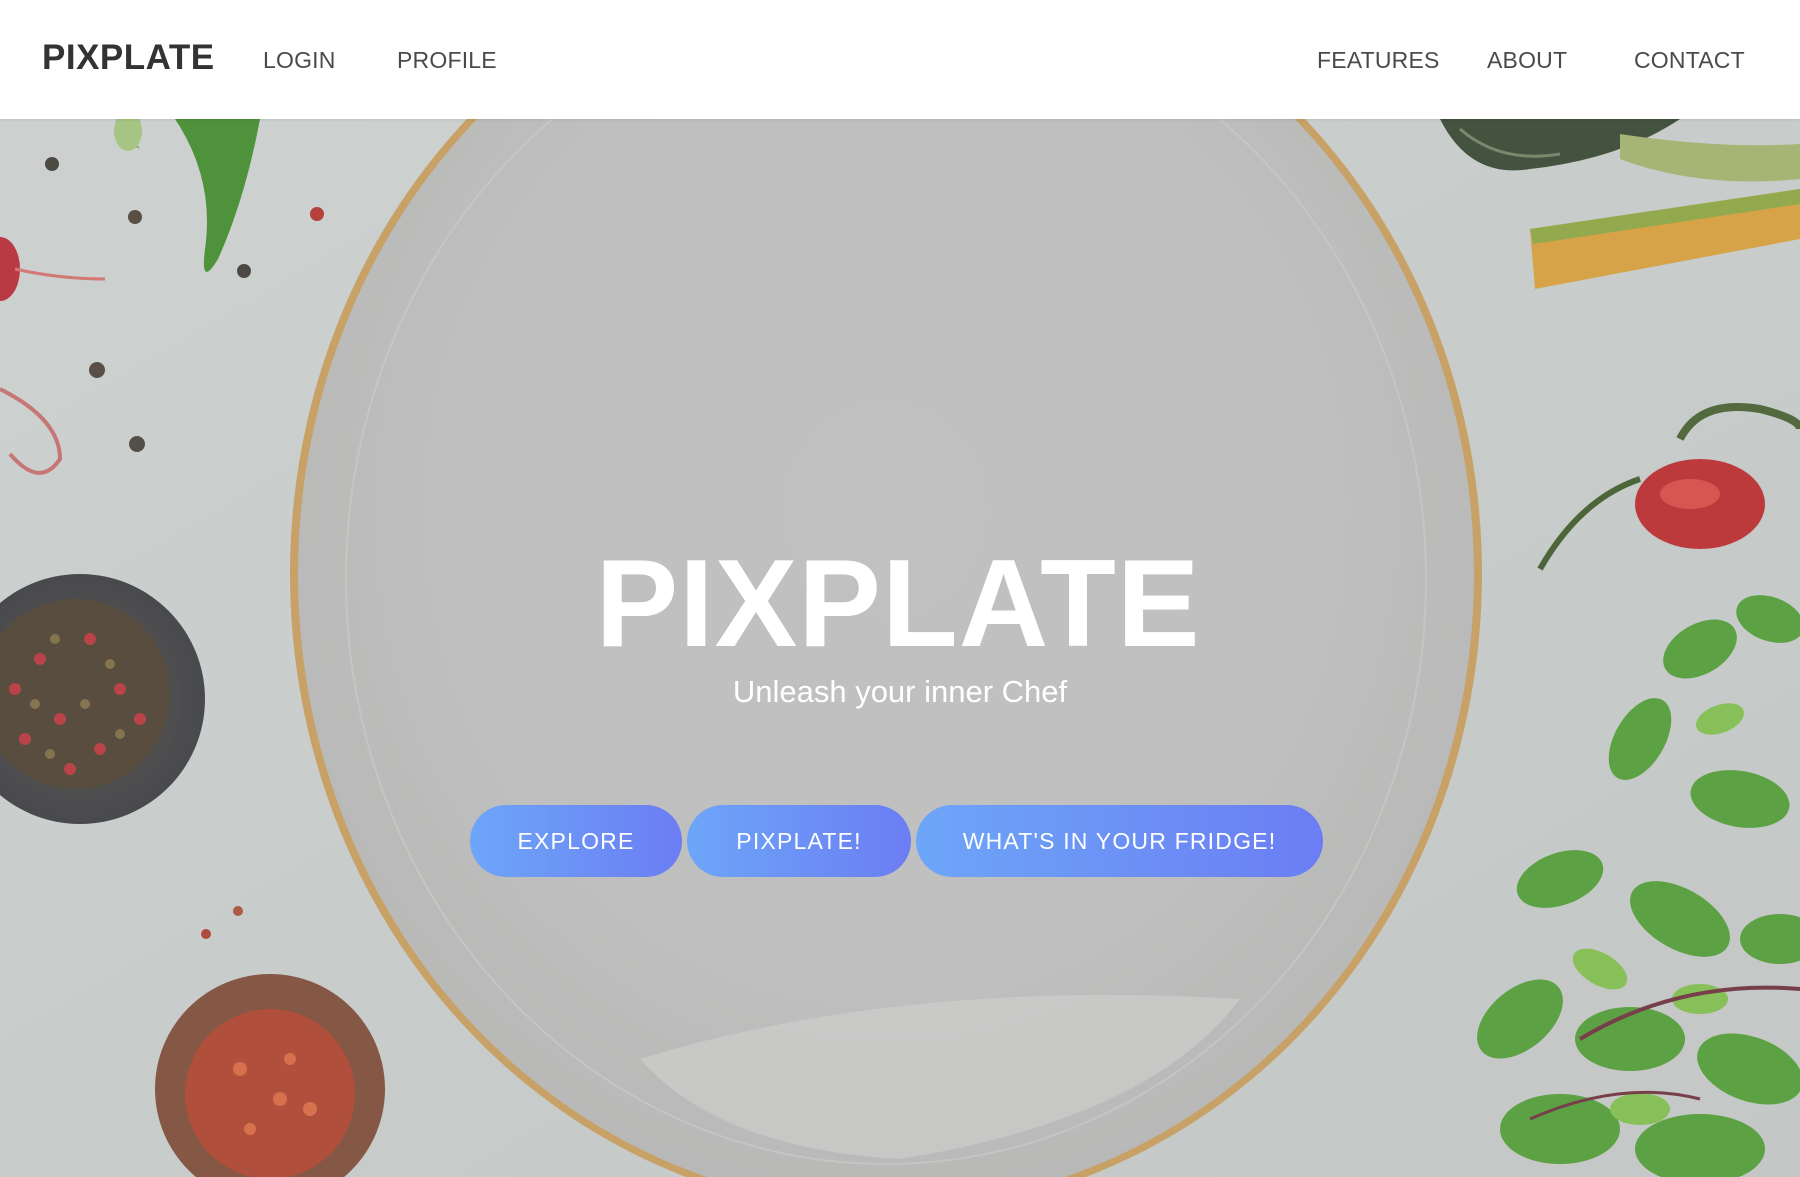  Describe the element at coordinates (799, 841) in the screenshot. I see `pixplate-button: PIXPLATE!` at that location.